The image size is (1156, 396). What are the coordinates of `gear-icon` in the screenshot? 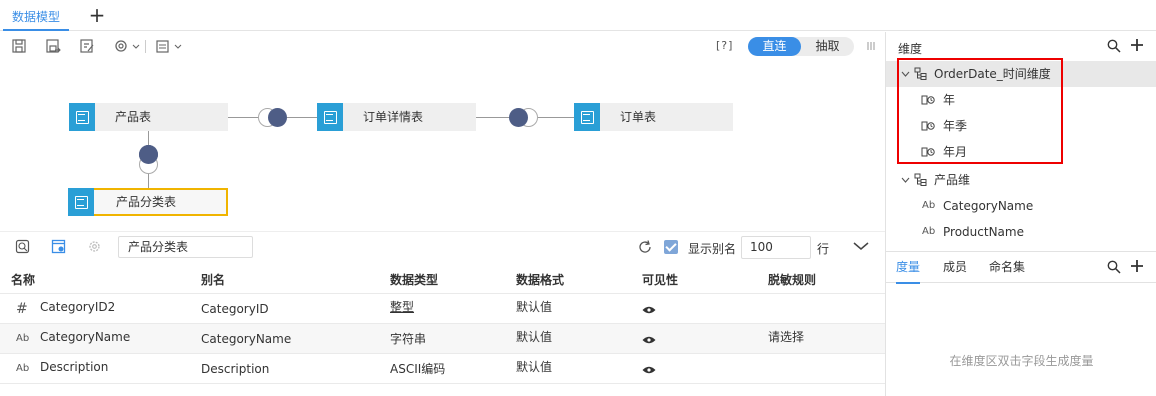 It's located at (94, 246).